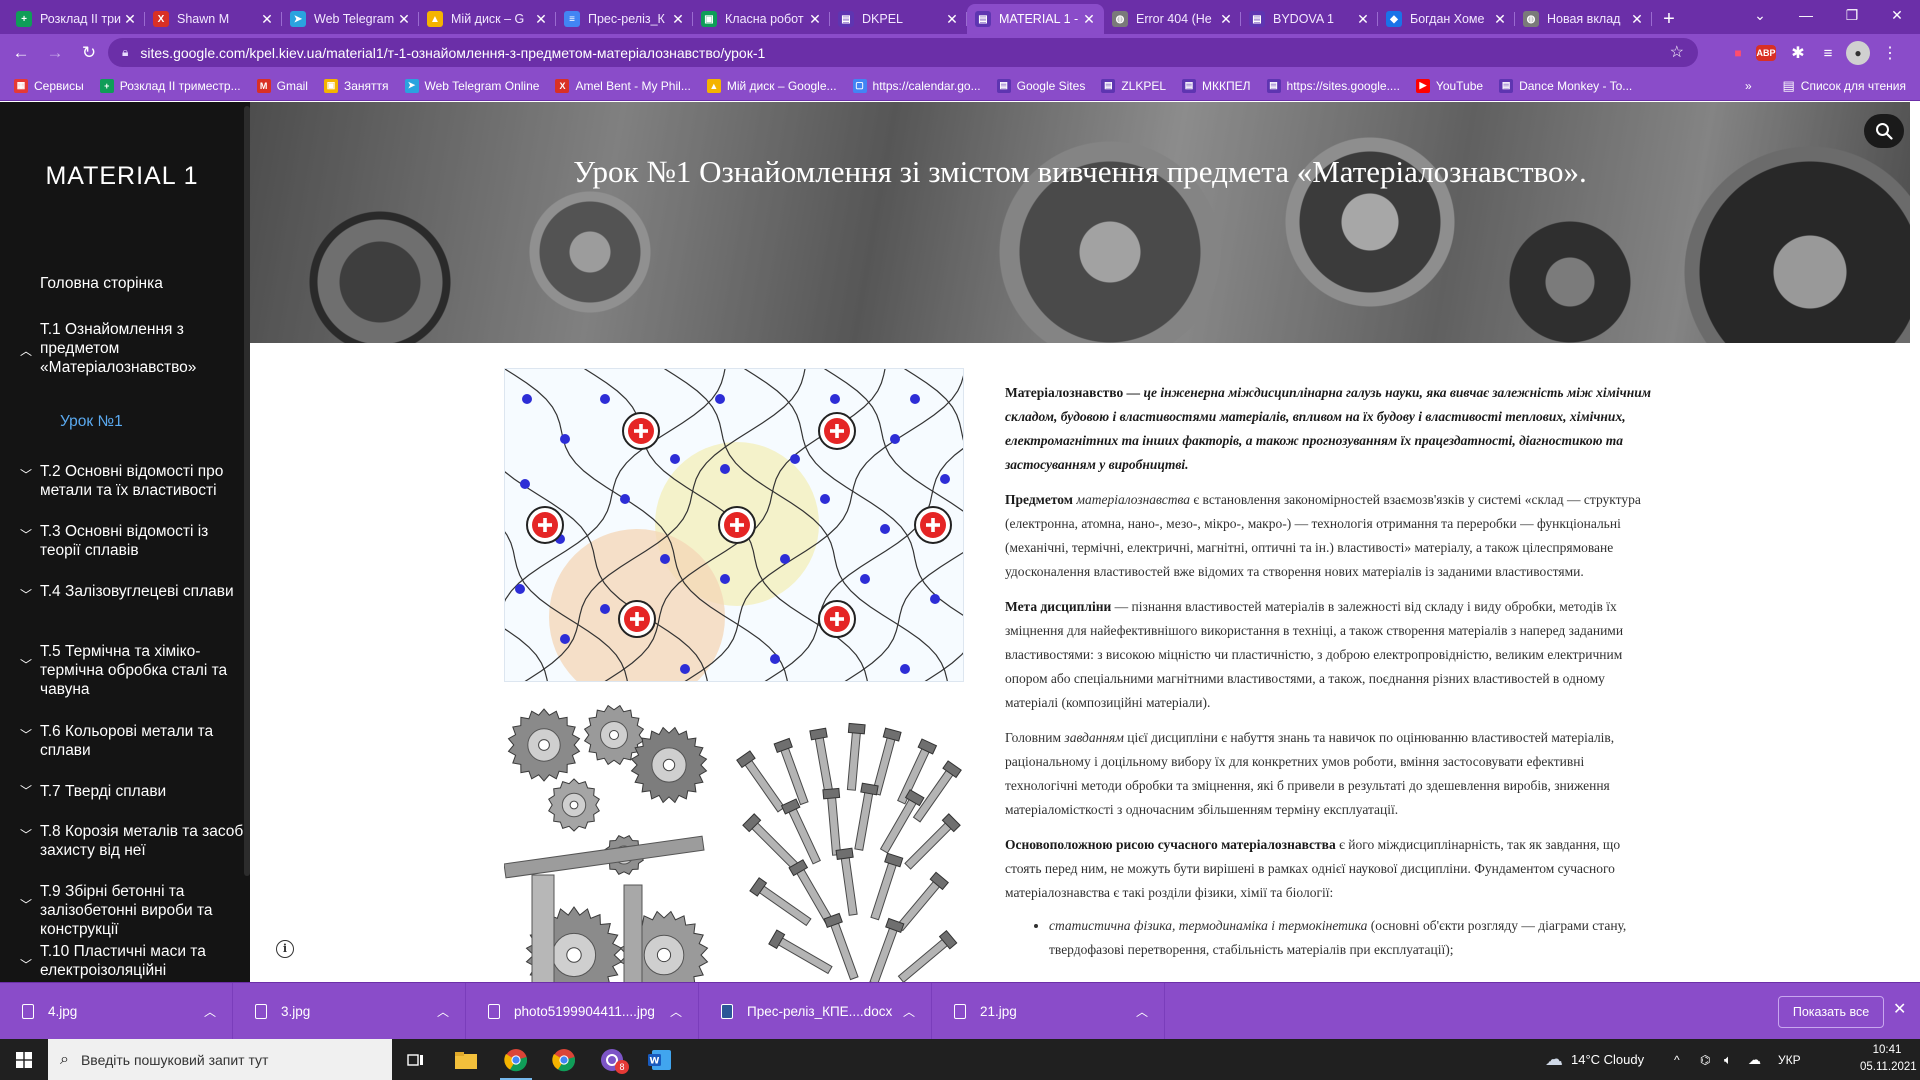 Image resolution: width=1920 pixels, height=1080 pixels. Describe the element at coordinates (285, 949) in the screenshot. I see `info-icon: i` at that location.